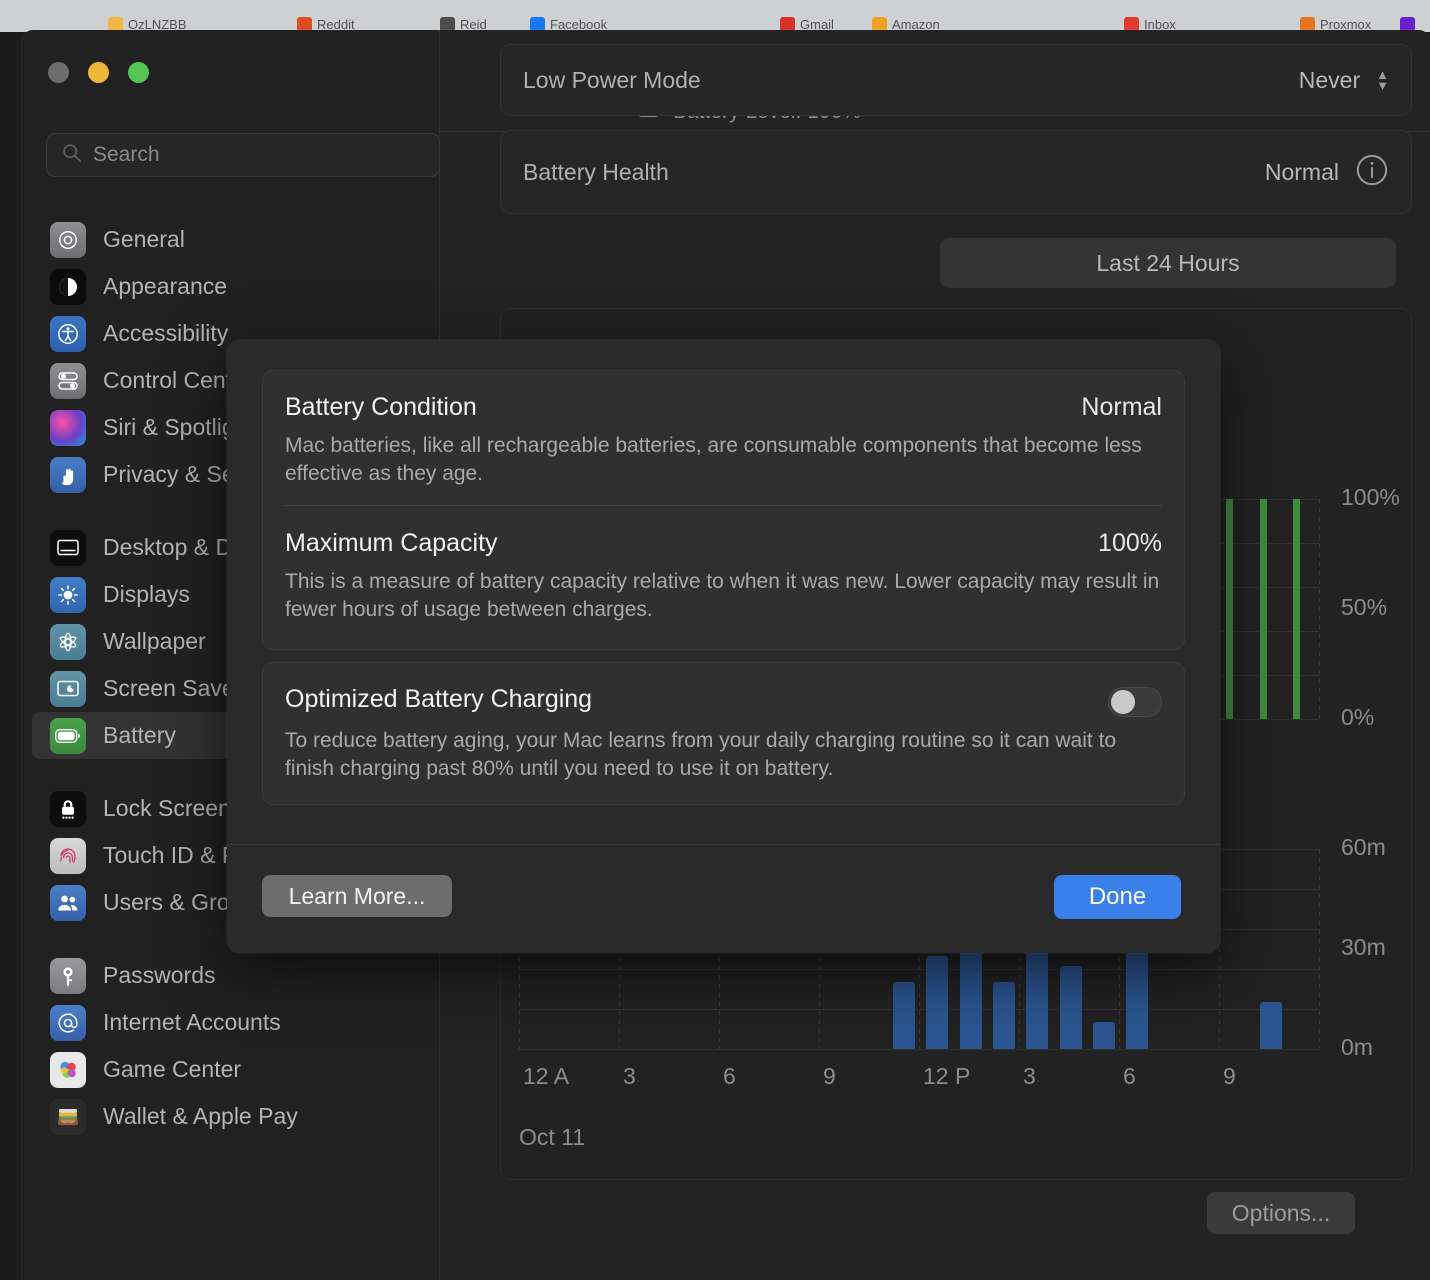  I want to click on y-axis-tick-label: 50%, so click(1364, 607).